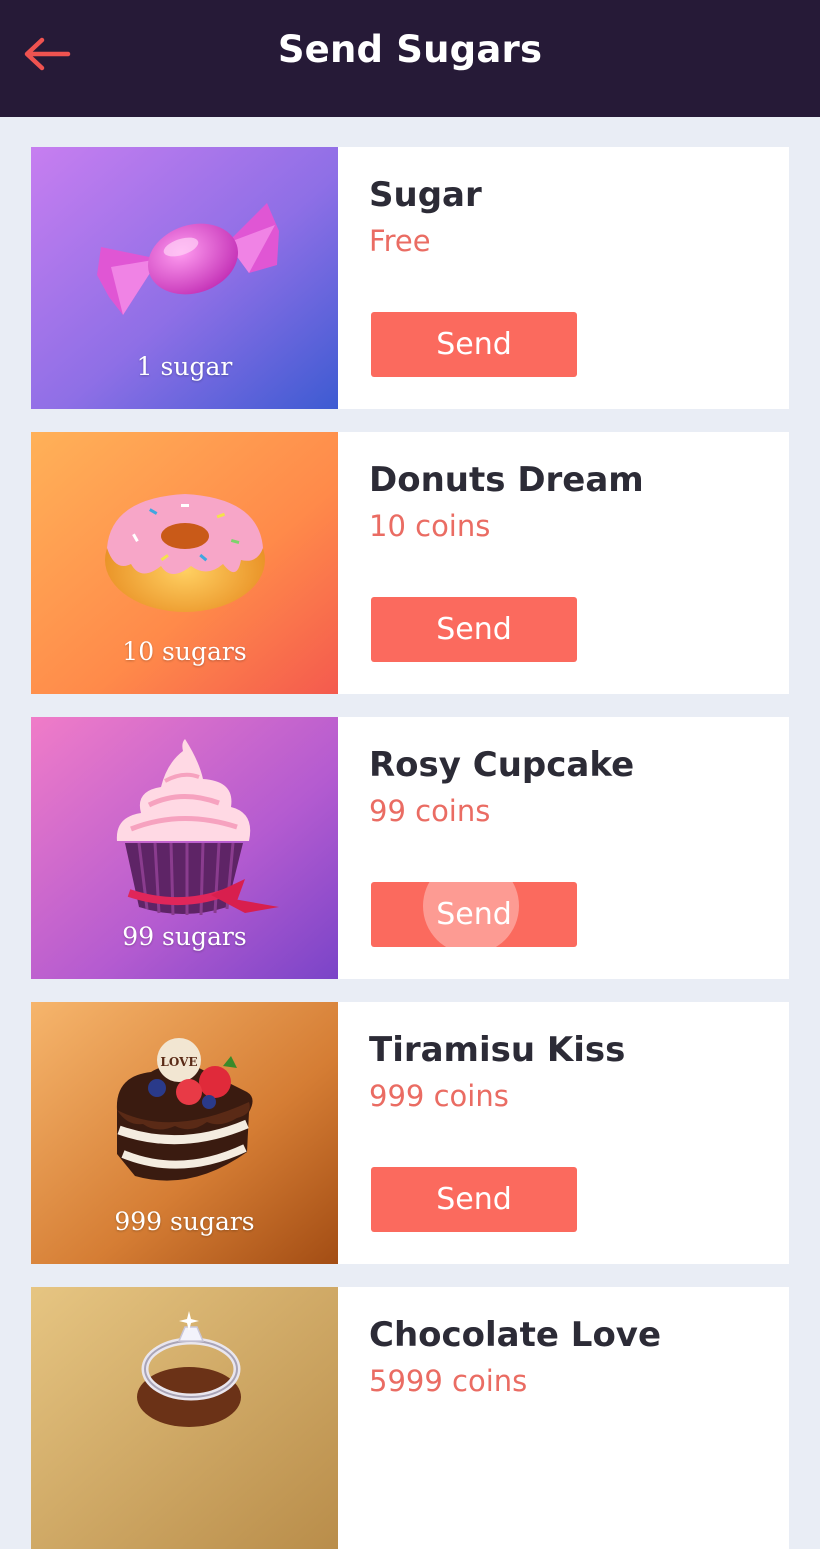  What do you see at coordinates (430, 811) in the screenshot?
I see `gift-price: 99 coins` at bounding box center [430, 811].